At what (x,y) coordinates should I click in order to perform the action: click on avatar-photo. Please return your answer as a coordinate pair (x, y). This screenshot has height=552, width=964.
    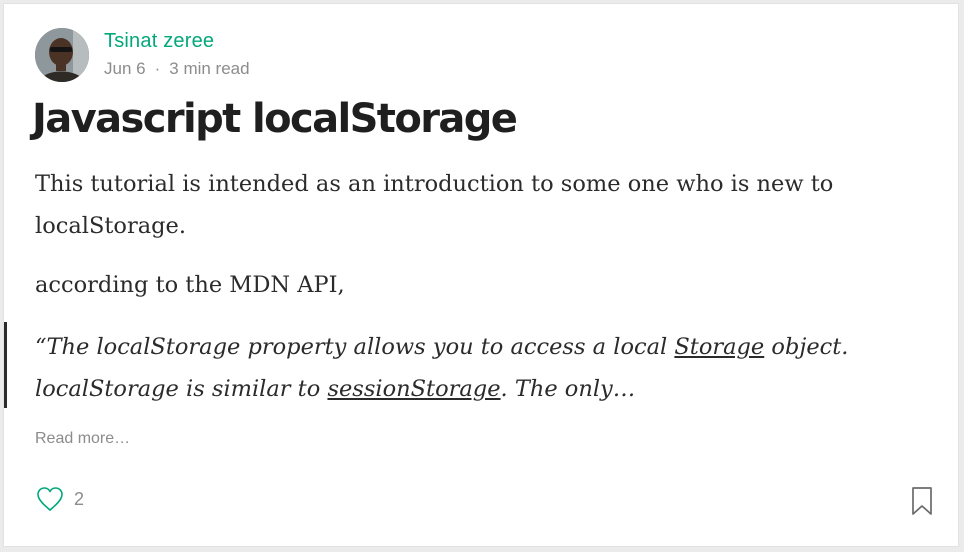
    Looking at the image, I should click on (62, 55).